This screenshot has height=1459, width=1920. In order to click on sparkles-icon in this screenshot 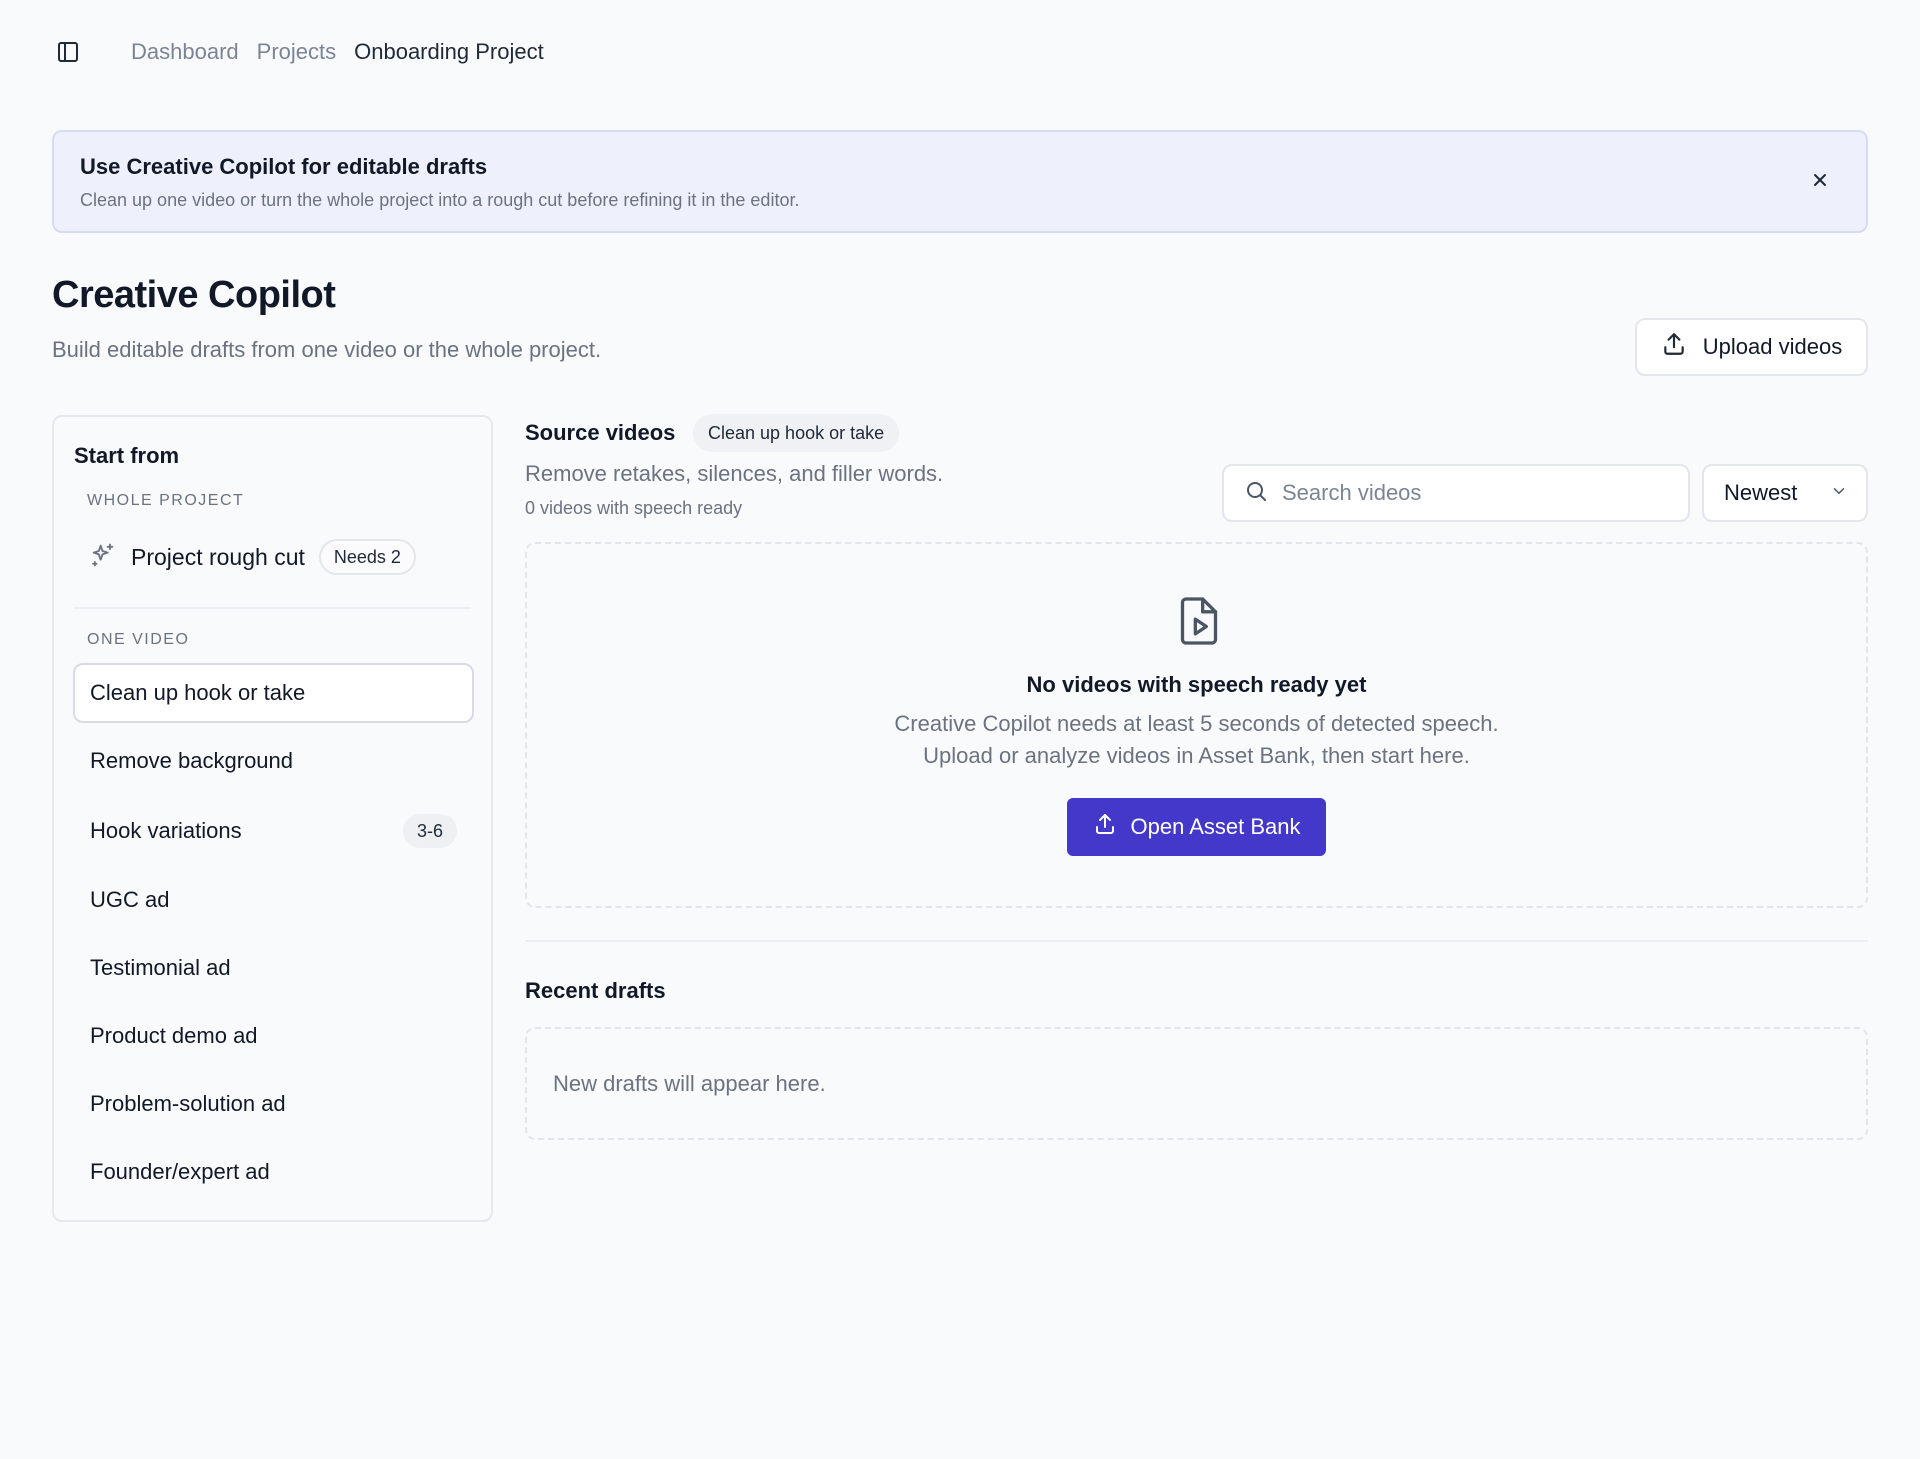, I will do `click(103, 557)`.